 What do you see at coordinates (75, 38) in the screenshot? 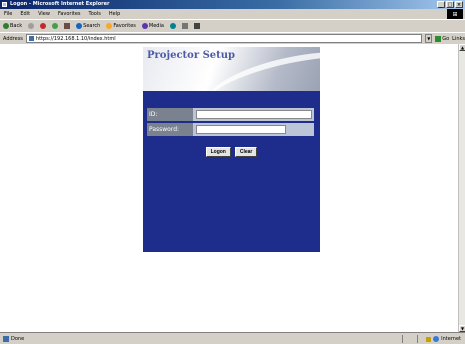
I see `address-url: https://192.168.1.10/index.html` at bounding box center [75, 38].